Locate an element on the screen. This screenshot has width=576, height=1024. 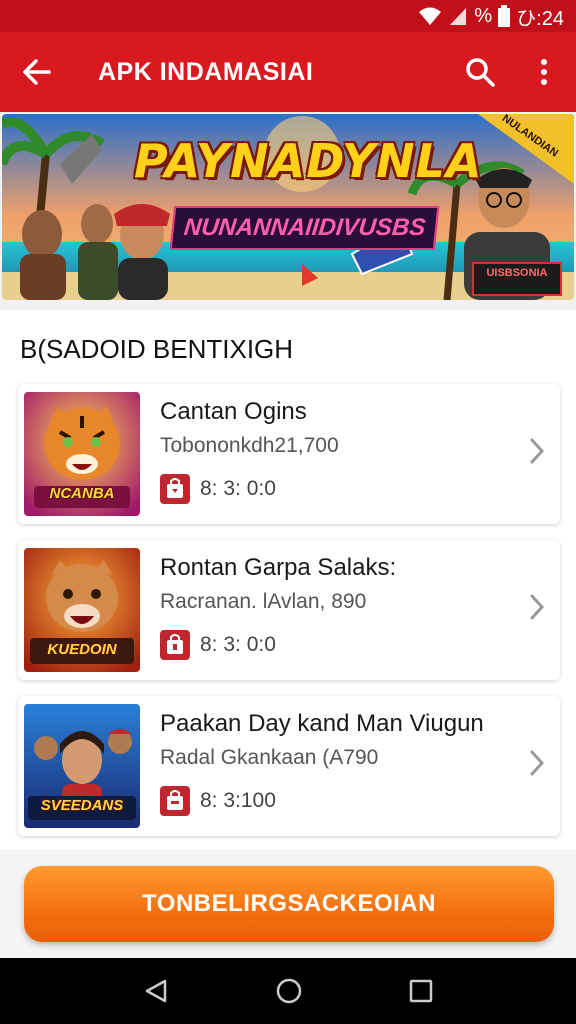
back-arrow-icon is located at coordinates (37, 72).